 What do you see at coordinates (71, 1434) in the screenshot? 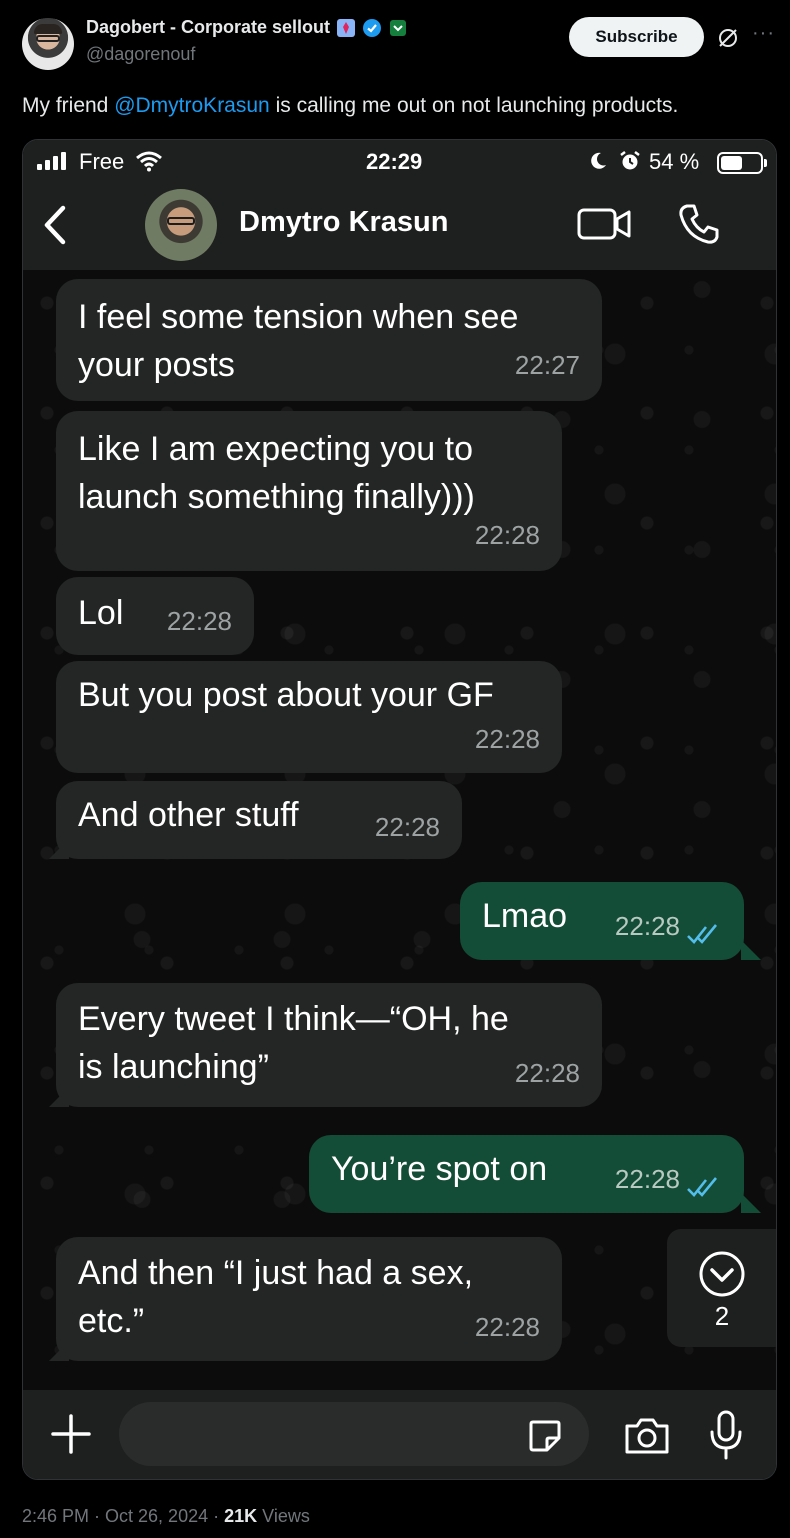
I see `attach-plus-icon` at bounding box center [71, 1434].